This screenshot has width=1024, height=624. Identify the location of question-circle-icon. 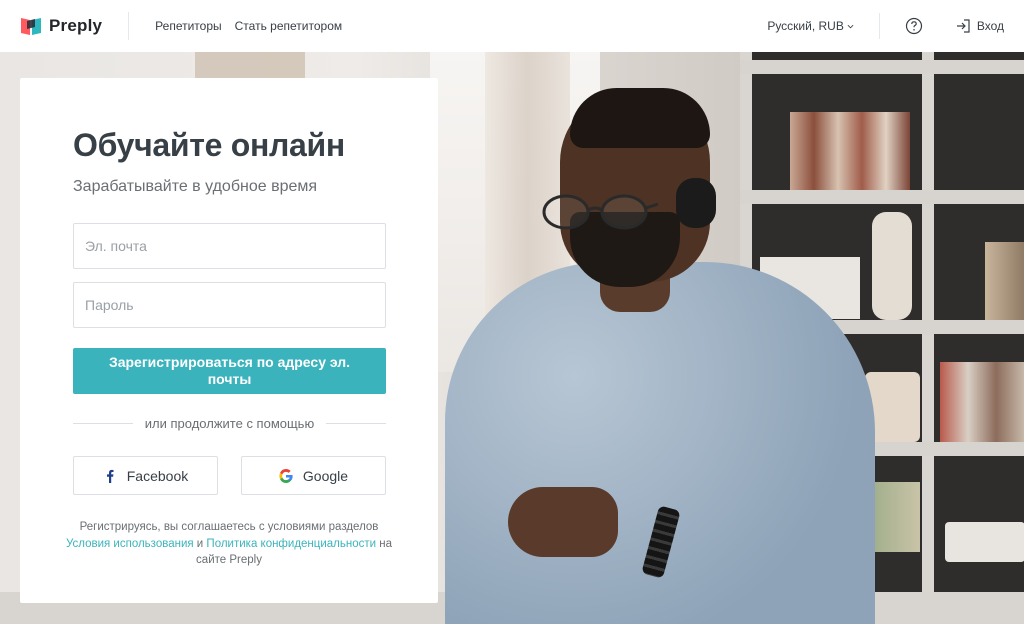
(914, 26).